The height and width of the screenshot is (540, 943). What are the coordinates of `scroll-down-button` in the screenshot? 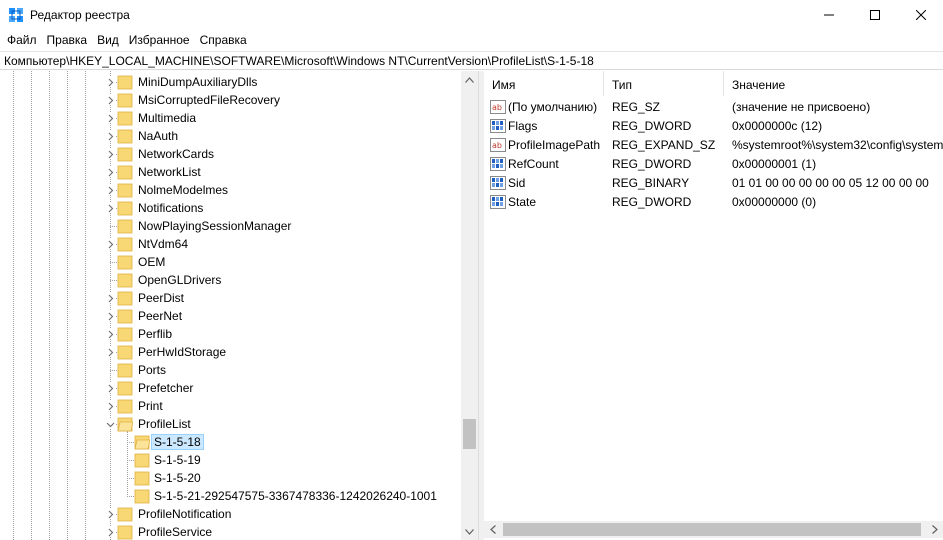 It's located at (469, 531).